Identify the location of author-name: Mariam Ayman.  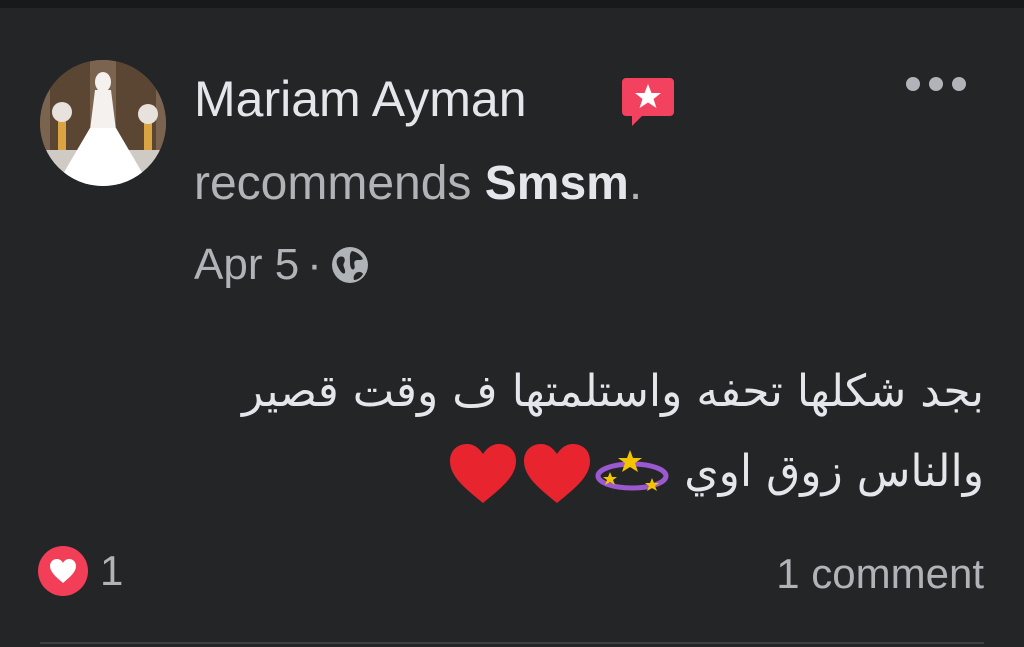
(360, 99).